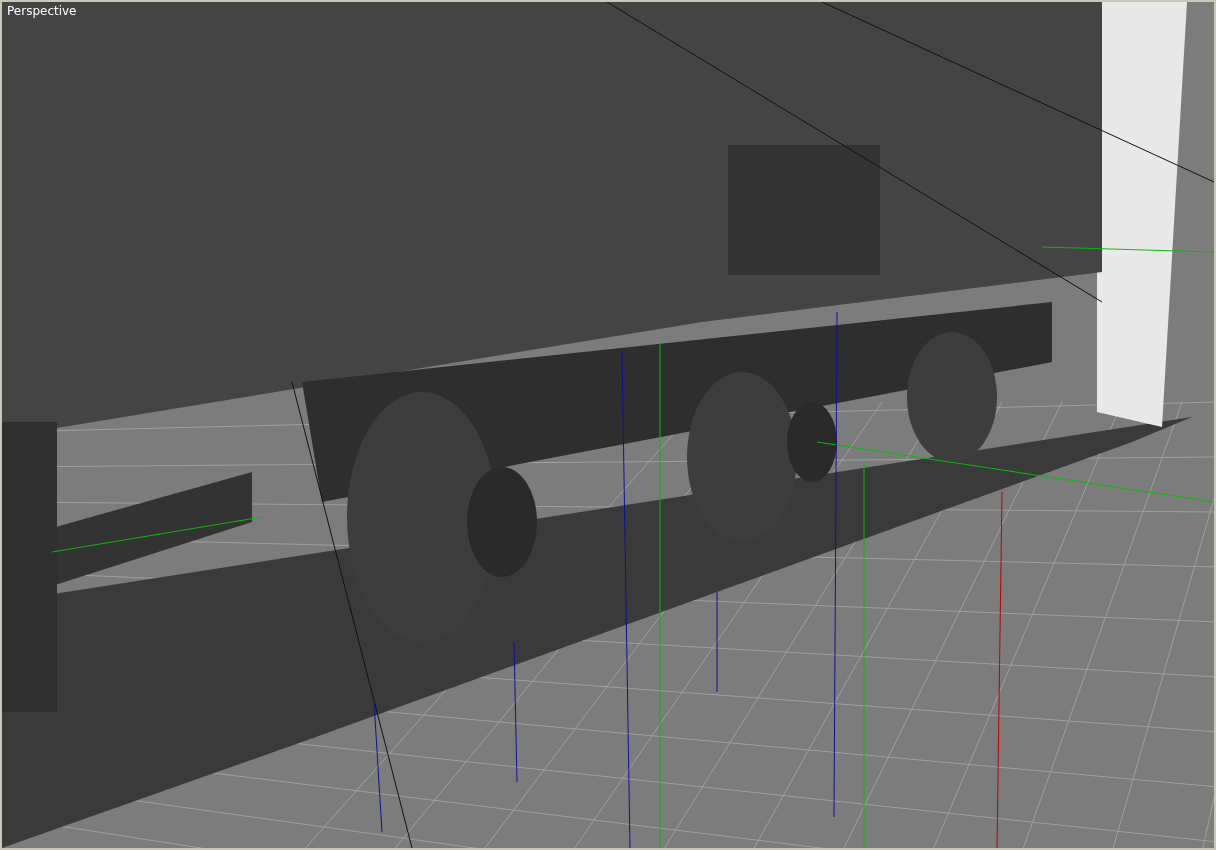  What do you see at coordinates (42, 11) in the screenshot?
I see `viewport-label: Perspective` at bounding box center [42, 11].